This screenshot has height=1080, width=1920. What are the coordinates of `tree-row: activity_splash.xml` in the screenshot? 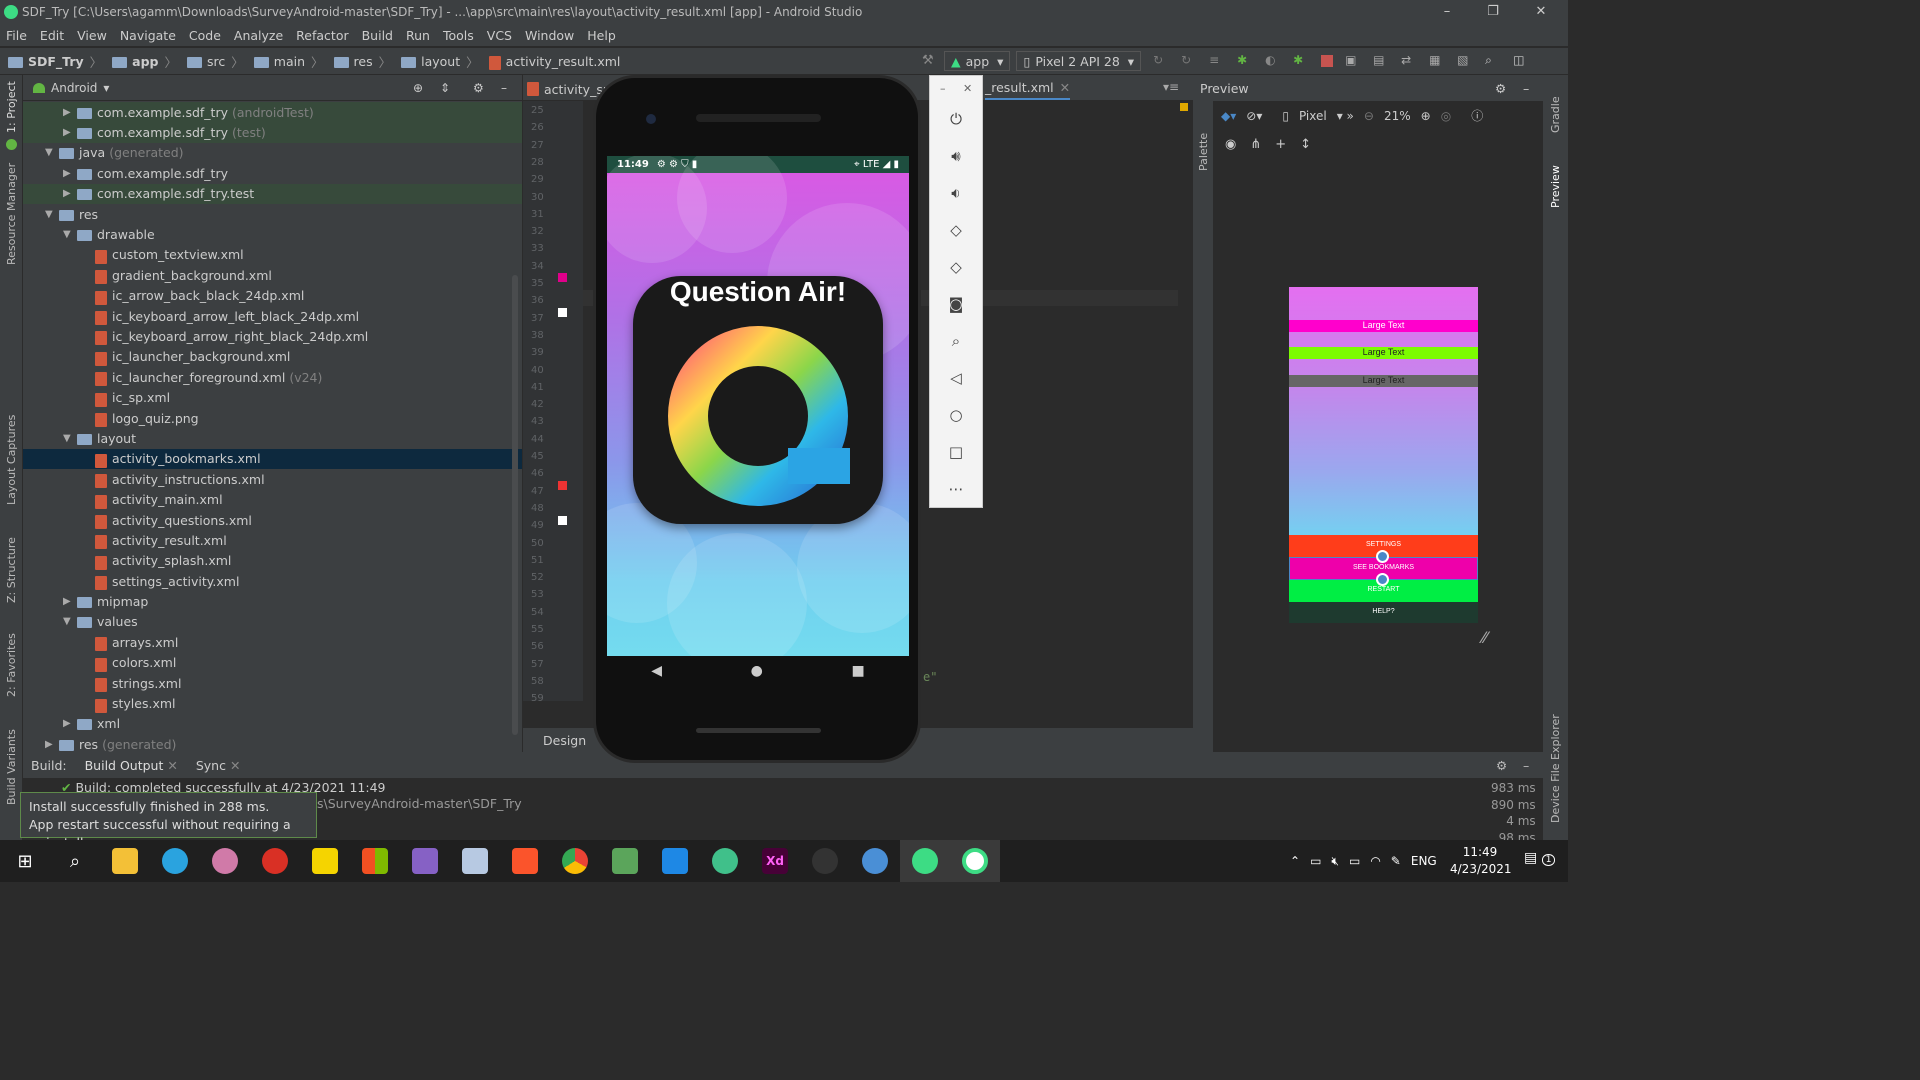 It's located at (272, 561).